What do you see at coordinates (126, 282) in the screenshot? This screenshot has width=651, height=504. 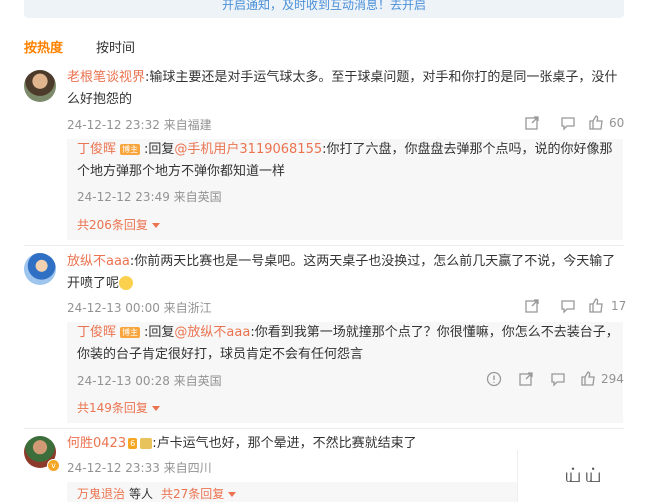 I see `laughing-emoji-icon` at bounding box center [126, 282].